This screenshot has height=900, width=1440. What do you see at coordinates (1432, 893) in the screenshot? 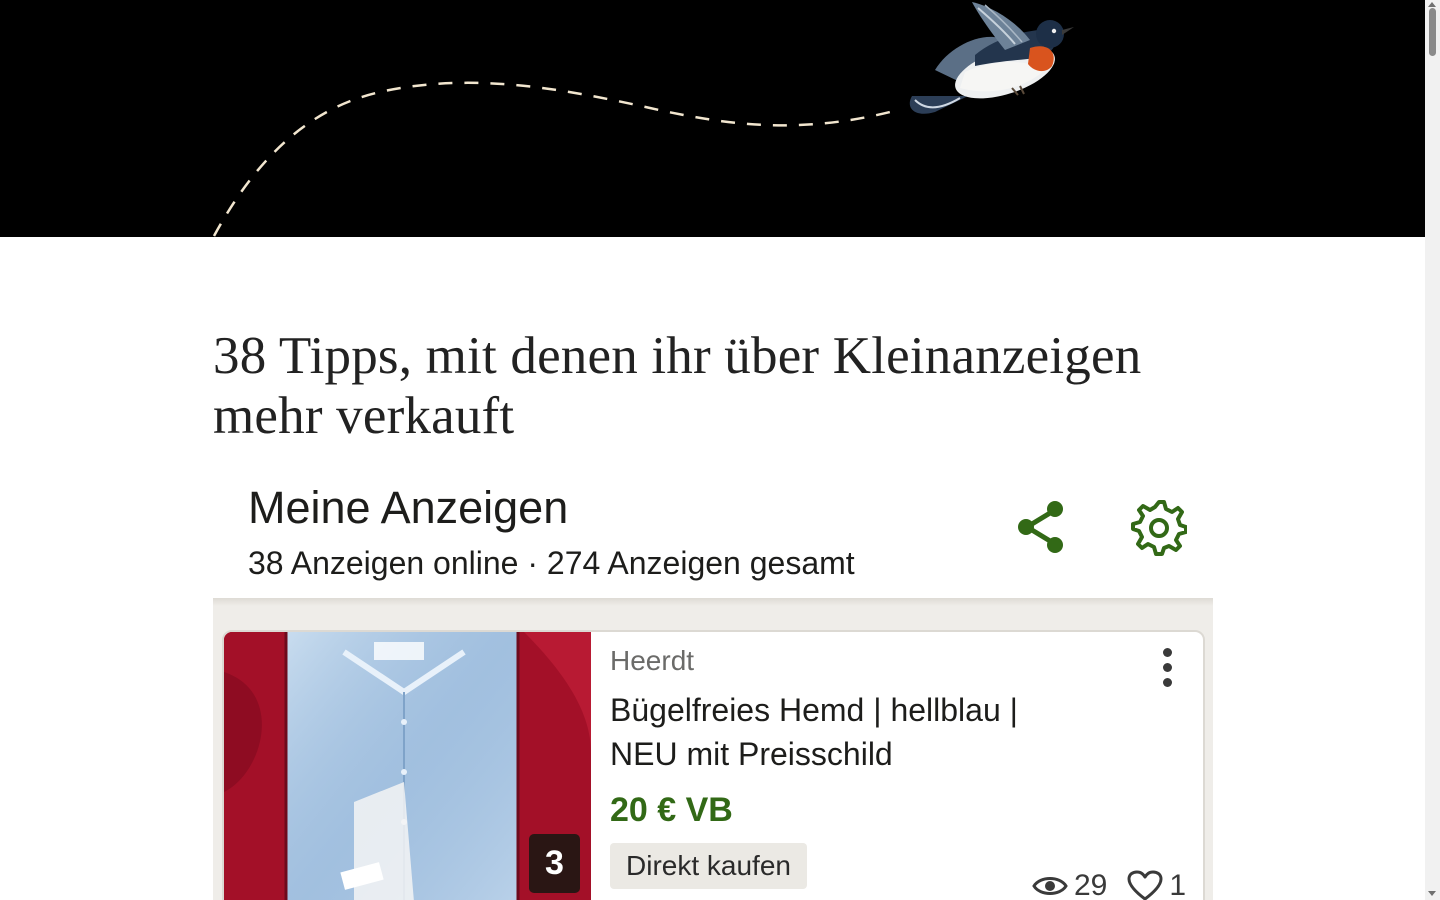
I see `scroll-down-arrow-icon` at bounding box center [1432, 893].